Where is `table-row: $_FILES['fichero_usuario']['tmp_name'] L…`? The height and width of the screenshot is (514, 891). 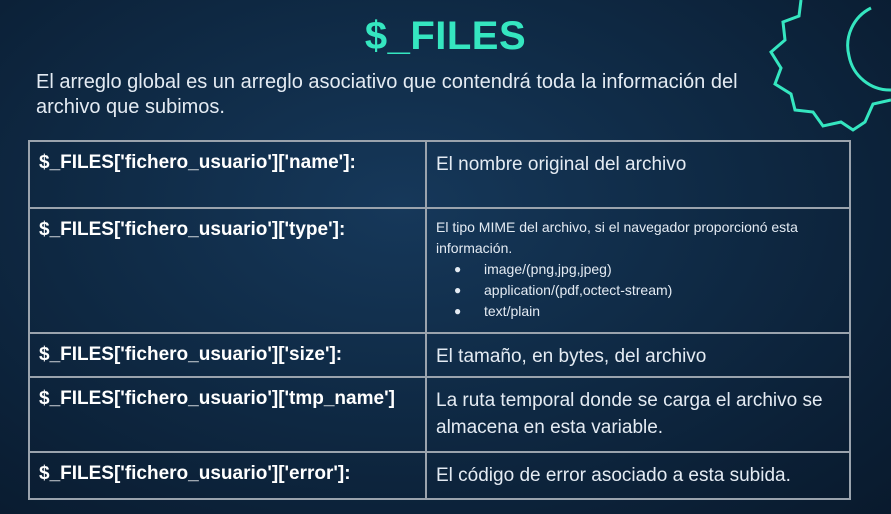 table-row: $_FILES['fichero_usuario']['tmp_name'] L… is located at coordinates (439, 414).